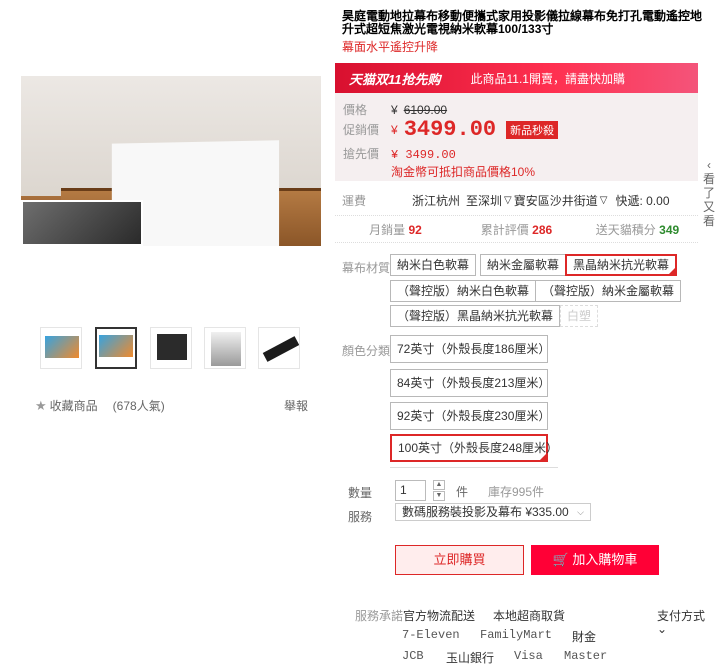 The height and width of the screenshot is (670, 720). Describe the element at coordinates (462, 492) in the screenshot. I see `quantity-unit: 件` at that location.